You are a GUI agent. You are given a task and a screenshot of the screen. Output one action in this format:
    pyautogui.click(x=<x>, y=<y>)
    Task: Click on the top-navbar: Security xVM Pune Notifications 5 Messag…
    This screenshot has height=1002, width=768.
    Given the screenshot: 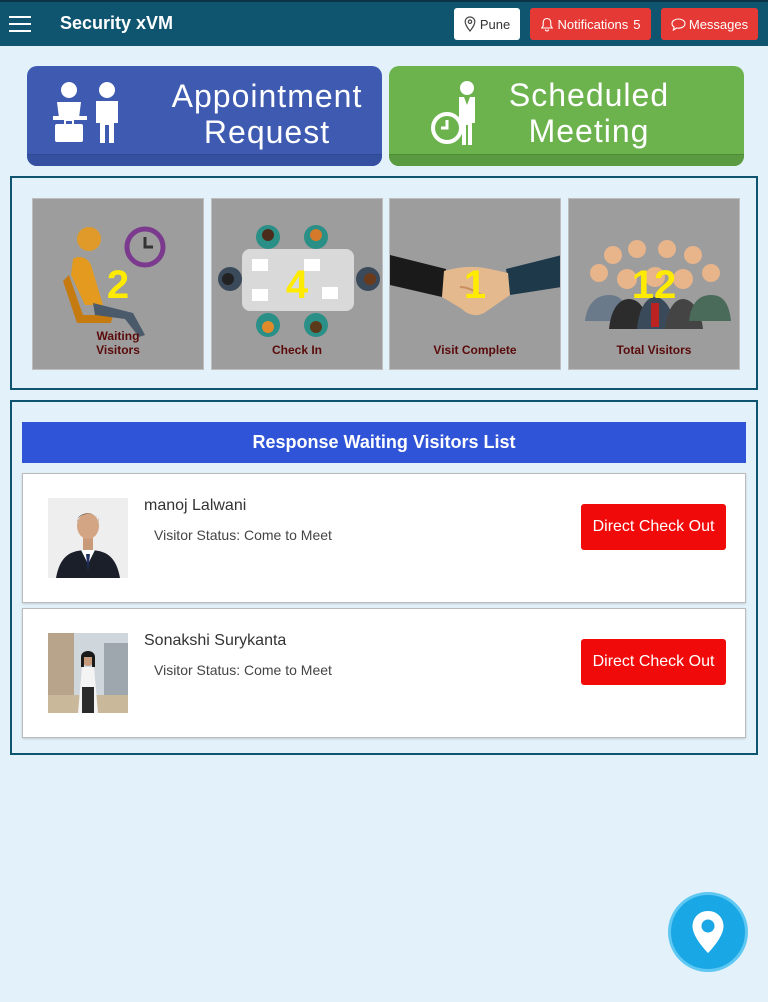 What is the action you would take?
    pyautogui.click(x=384, y=23)
    